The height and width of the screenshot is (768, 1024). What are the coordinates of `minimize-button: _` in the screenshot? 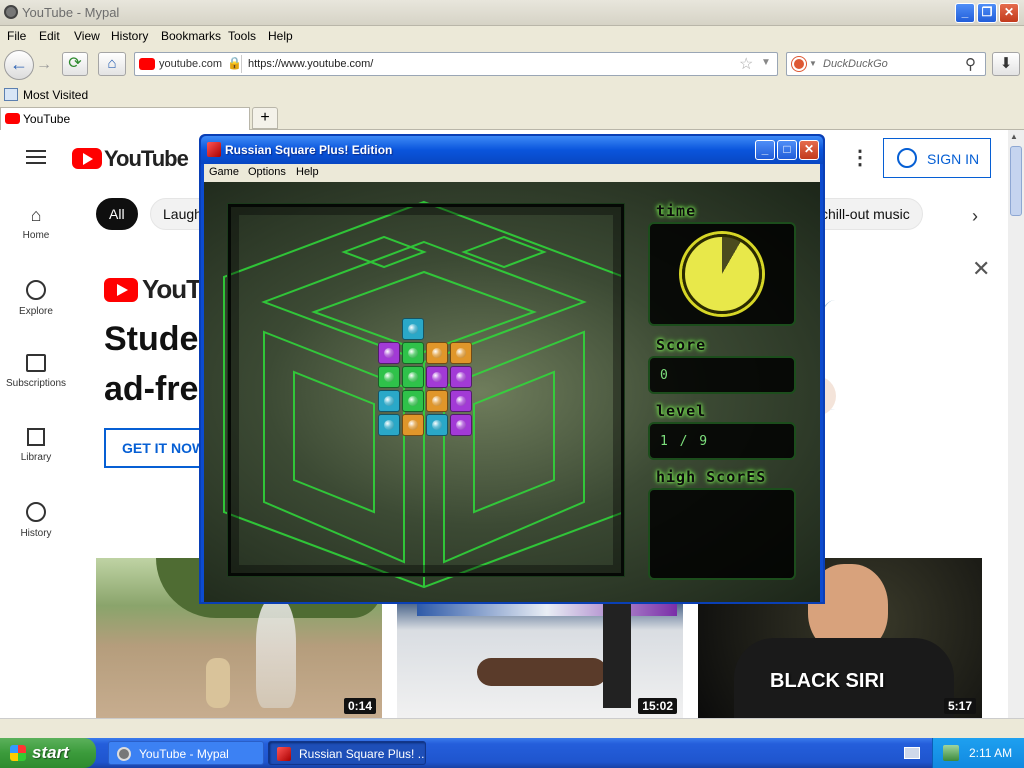 It's located at (965, 13).